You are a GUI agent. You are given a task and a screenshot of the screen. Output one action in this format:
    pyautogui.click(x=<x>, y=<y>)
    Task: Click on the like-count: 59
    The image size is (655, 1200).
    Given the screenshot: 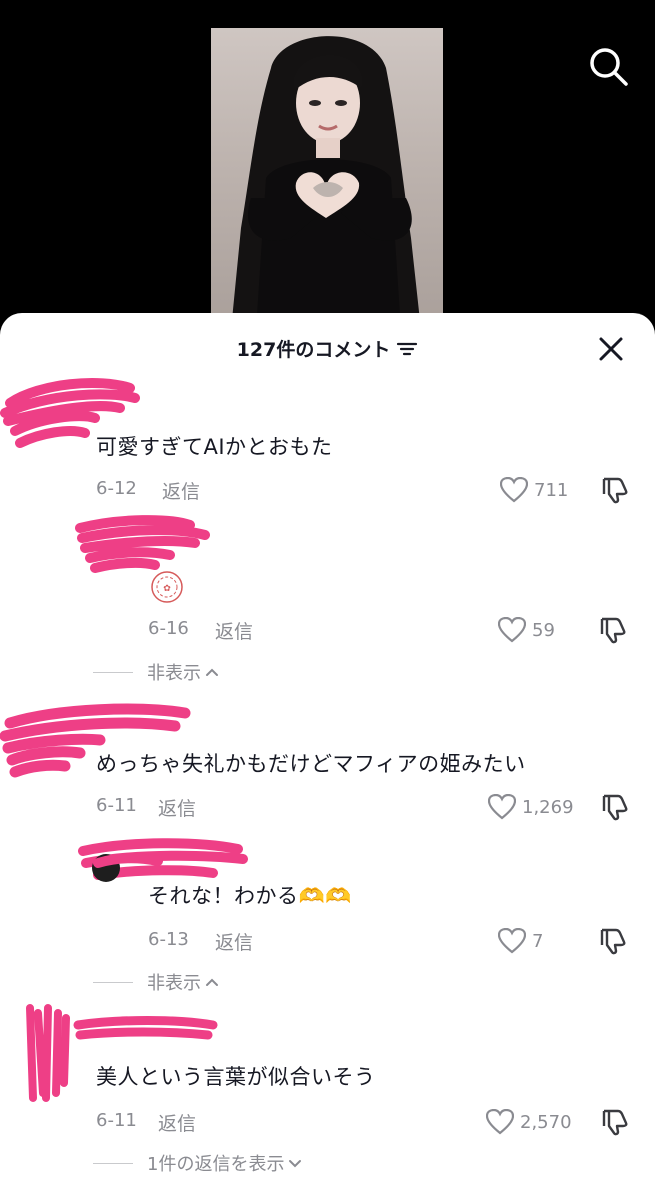 What is the action you would take?
    pyautogui.click(x=543, y=630)
    